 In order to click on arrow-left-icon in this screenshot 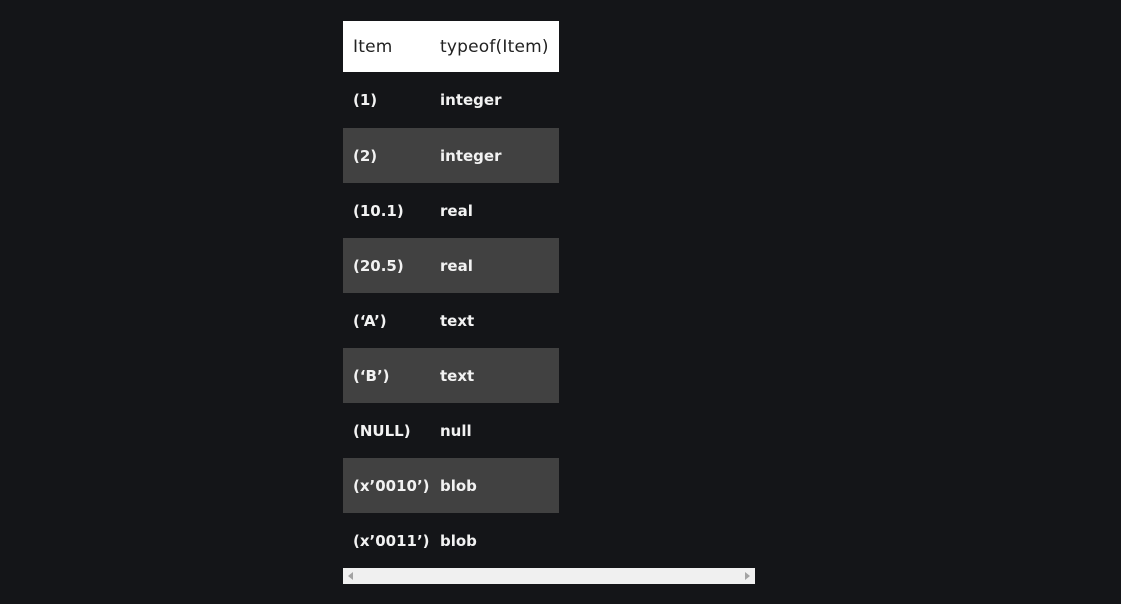, I will do `click(350, 576)`.